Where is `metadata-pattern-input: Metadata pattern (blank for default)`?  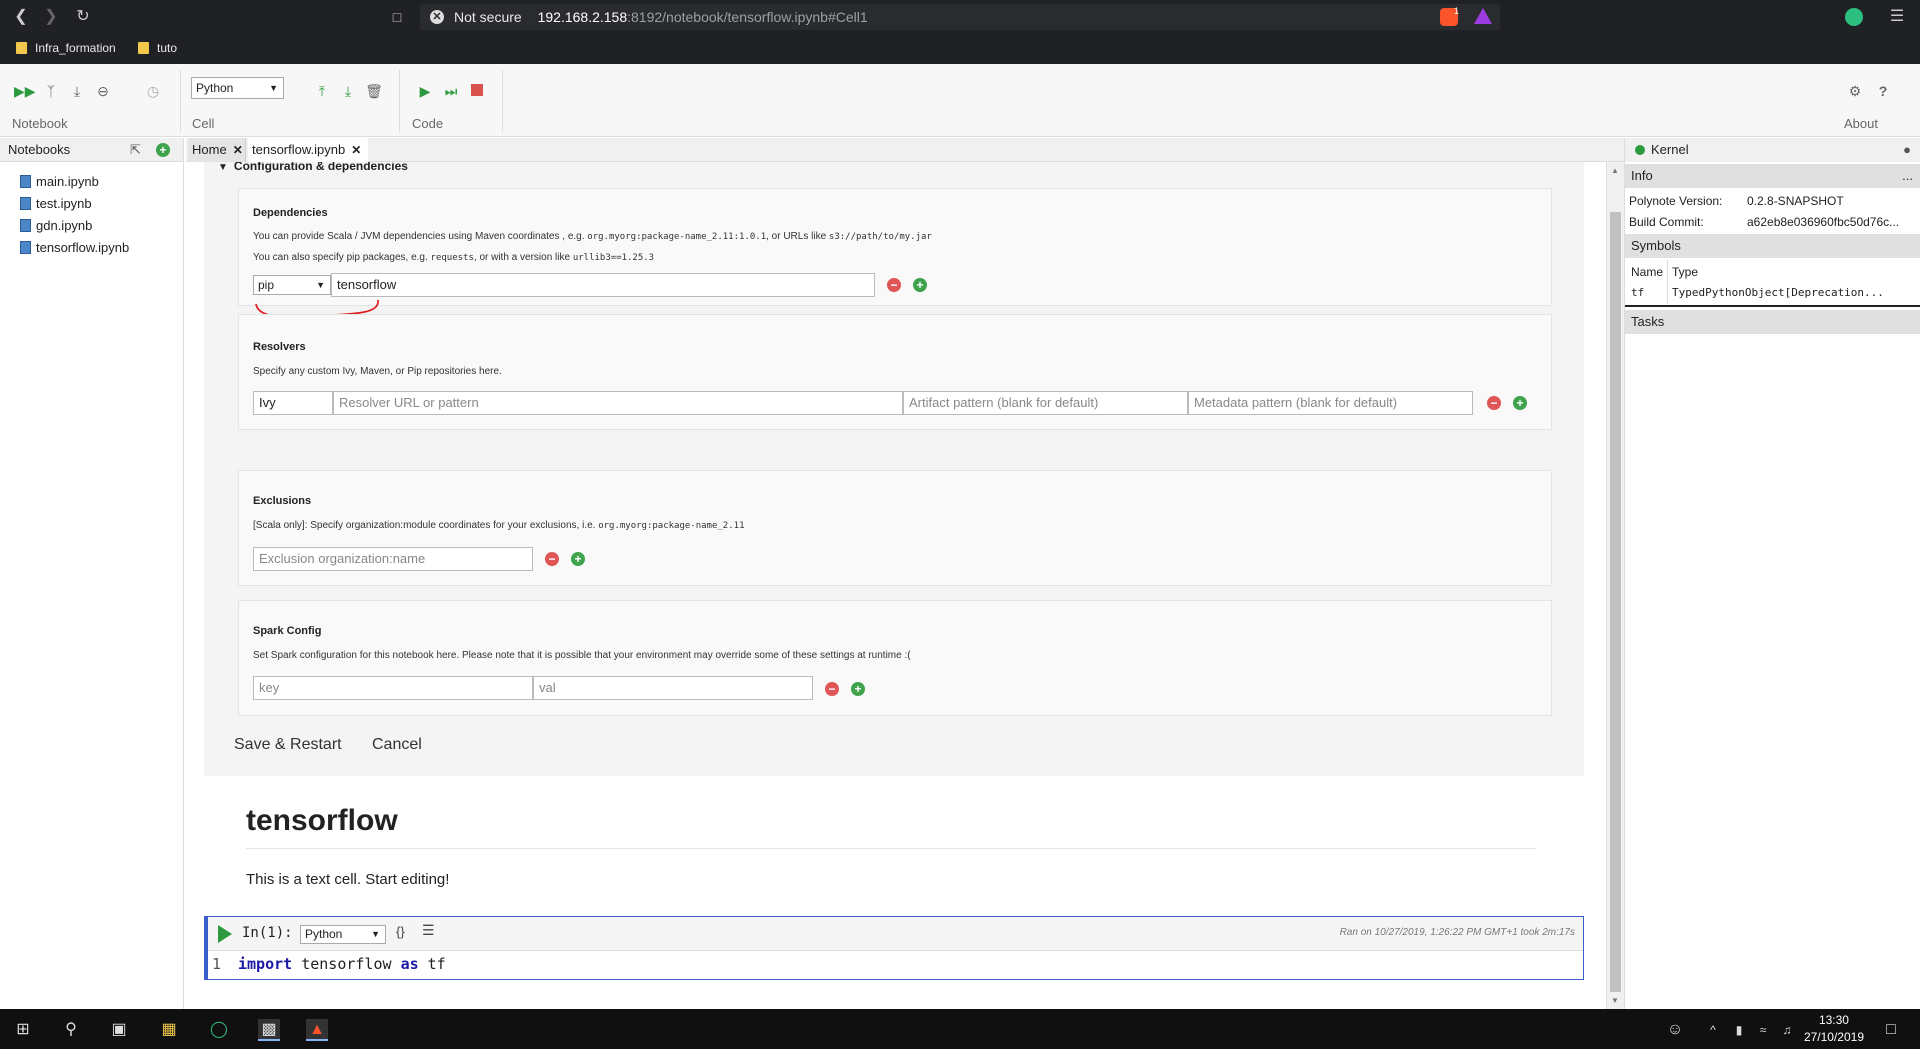
metadata-pattern-input: Metadata pattern (blank for default) is located at coordinates (1330, 403).